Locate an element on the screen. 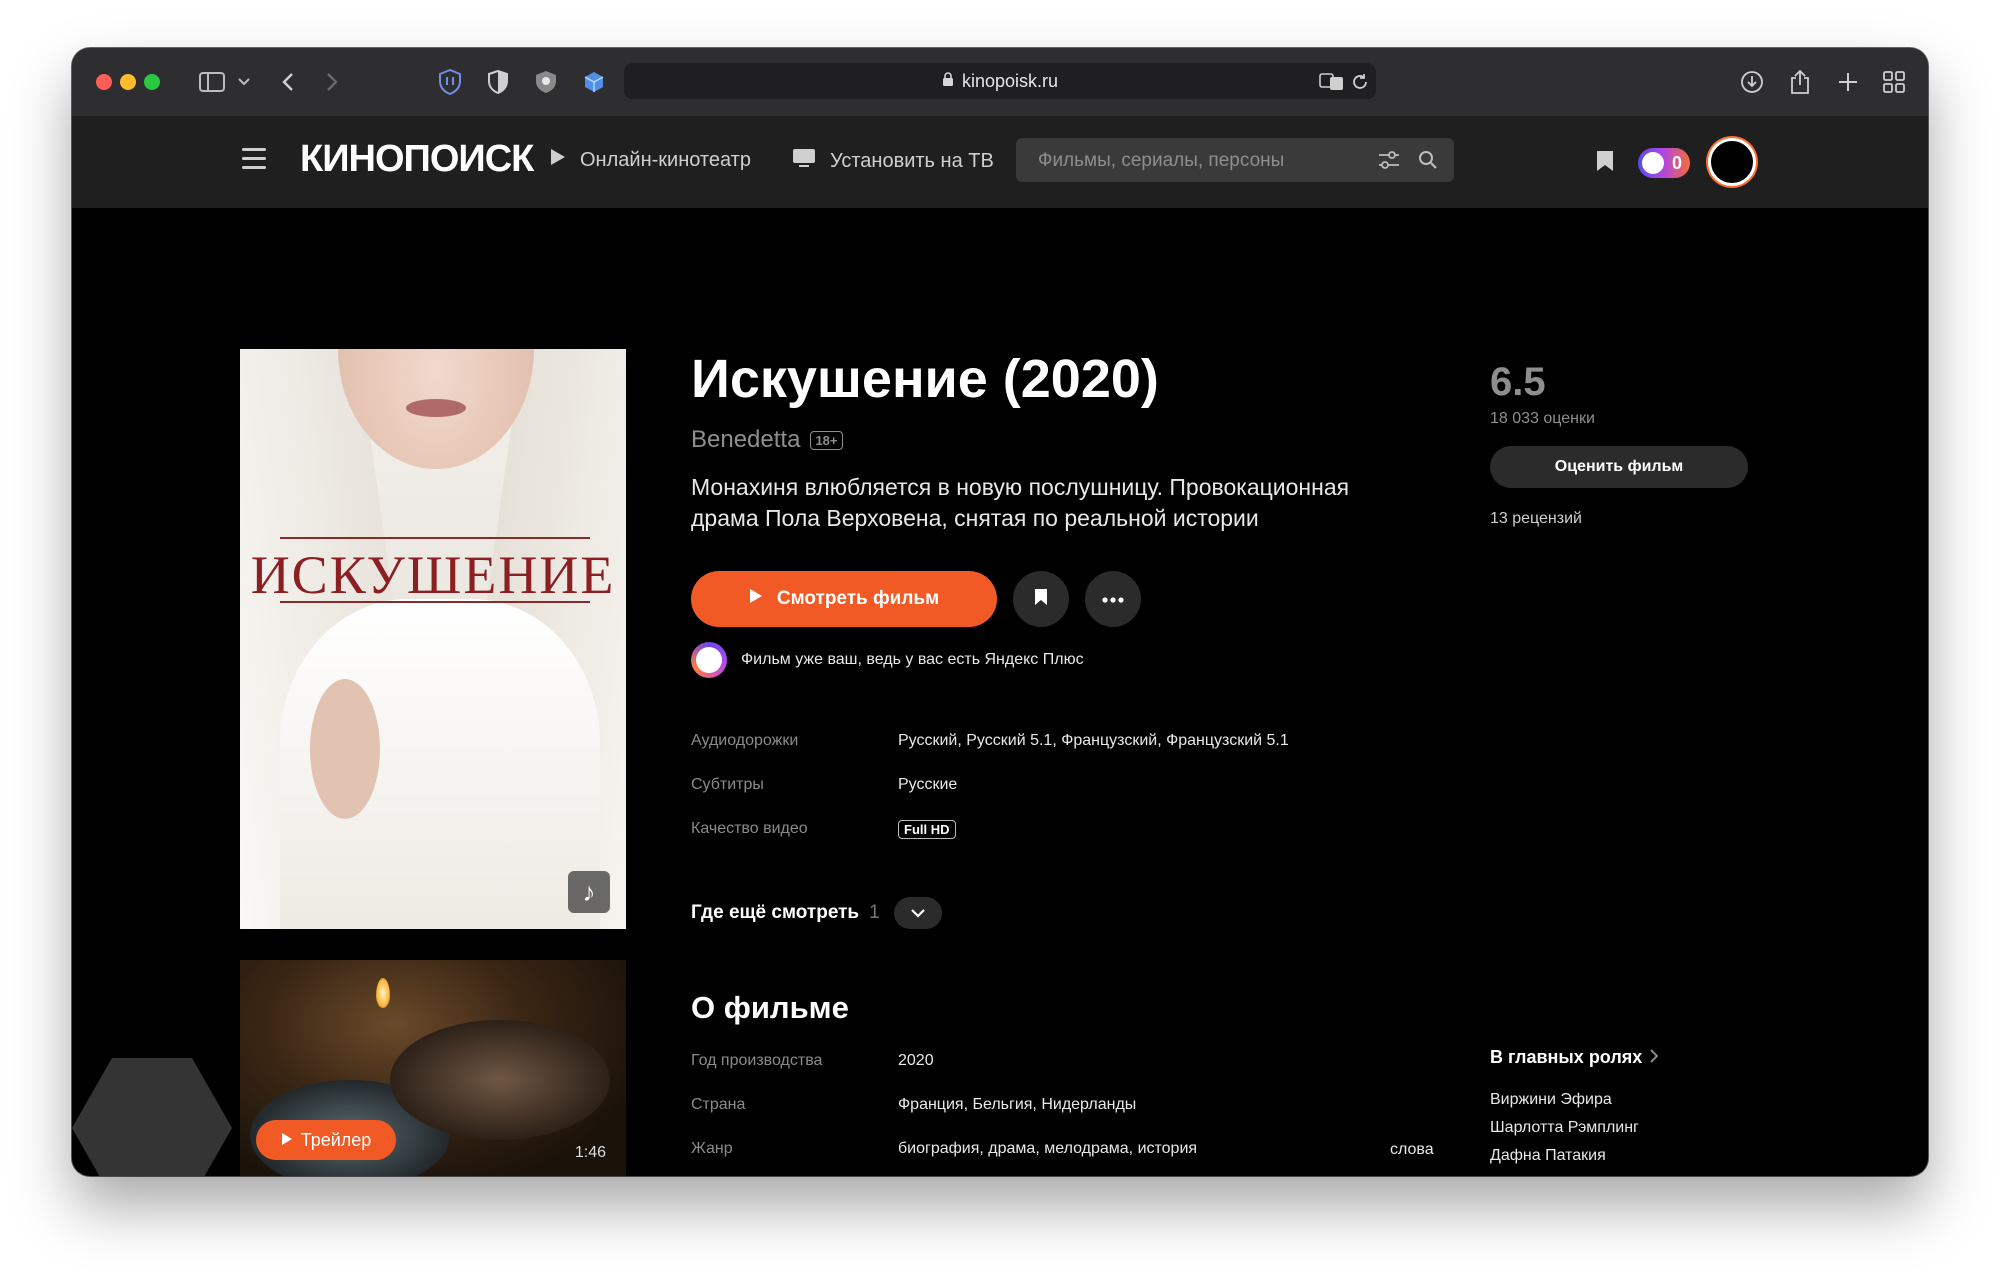  downloads-icon is located at coordinates (1752, 82).